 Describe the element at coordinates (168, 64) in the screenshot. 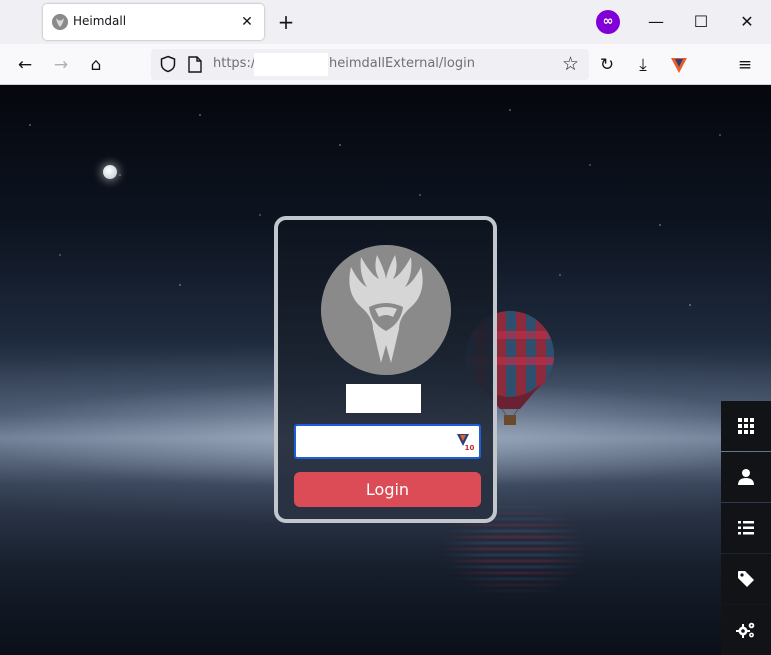

I see `tracking-shield-icon` at that location.